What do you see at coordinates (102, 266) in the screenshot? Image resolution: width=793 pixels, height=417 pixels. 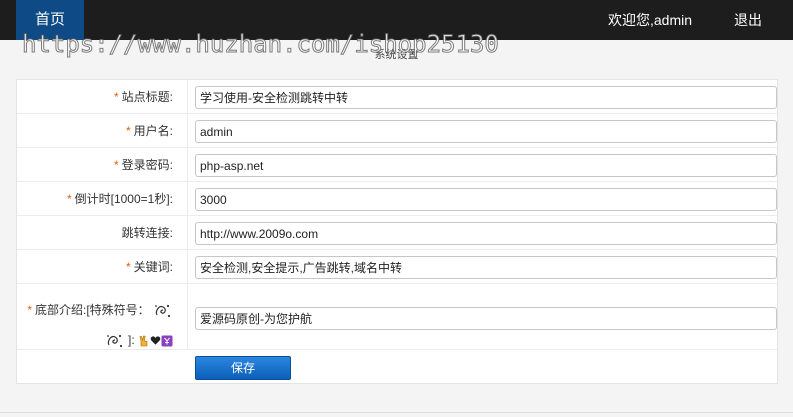 I see `keywords-label: * 关键词:` at bounding box center [102, 266].